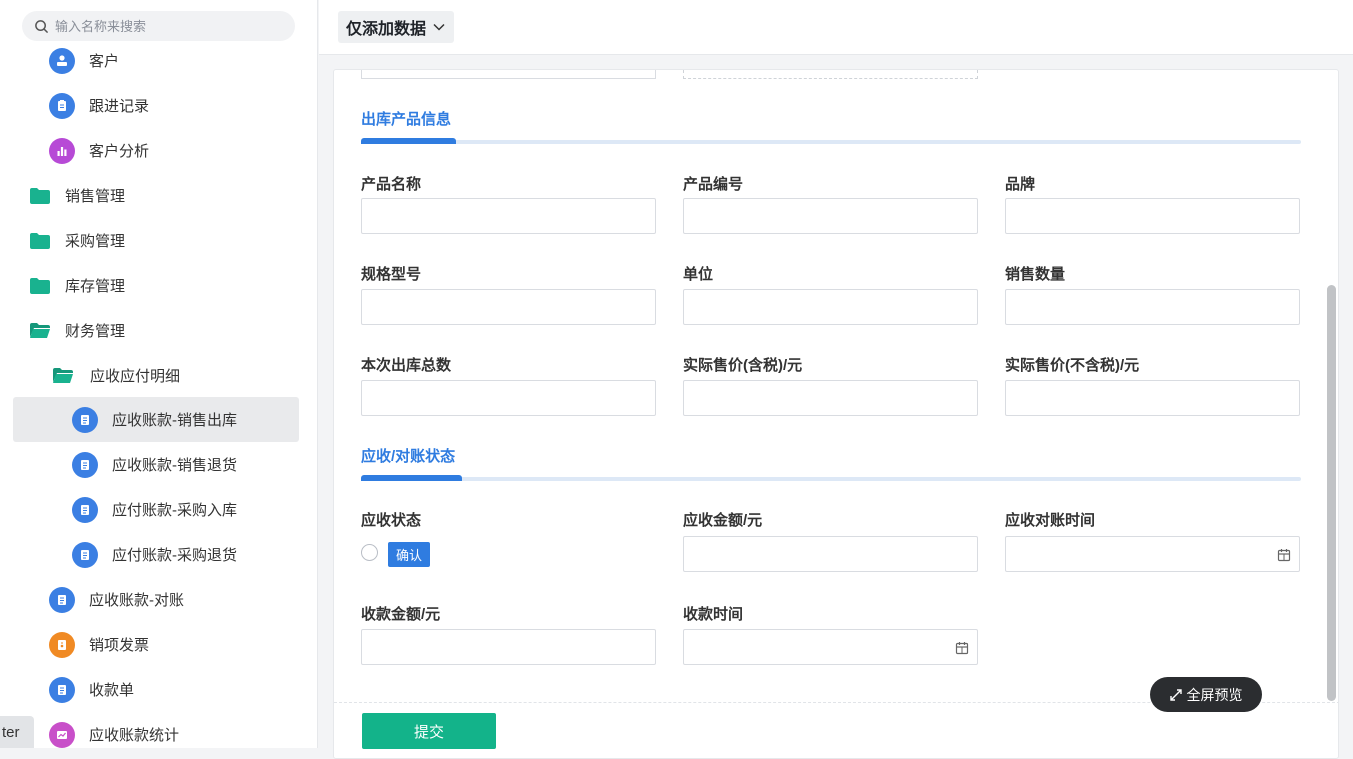 The height and width of the screenshot is (759, 1353). What do you see at coordinates (409, 554) in the screenshot?
I see `confirm-tag: 确认` at bounding box center [409, 554].